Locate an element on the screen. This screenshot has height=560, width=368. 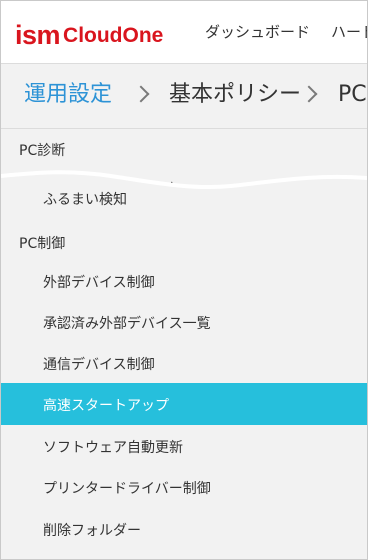
menu-item-software-auto-update: ソフトウェア自動更新 is located at coordinates (184, 446).